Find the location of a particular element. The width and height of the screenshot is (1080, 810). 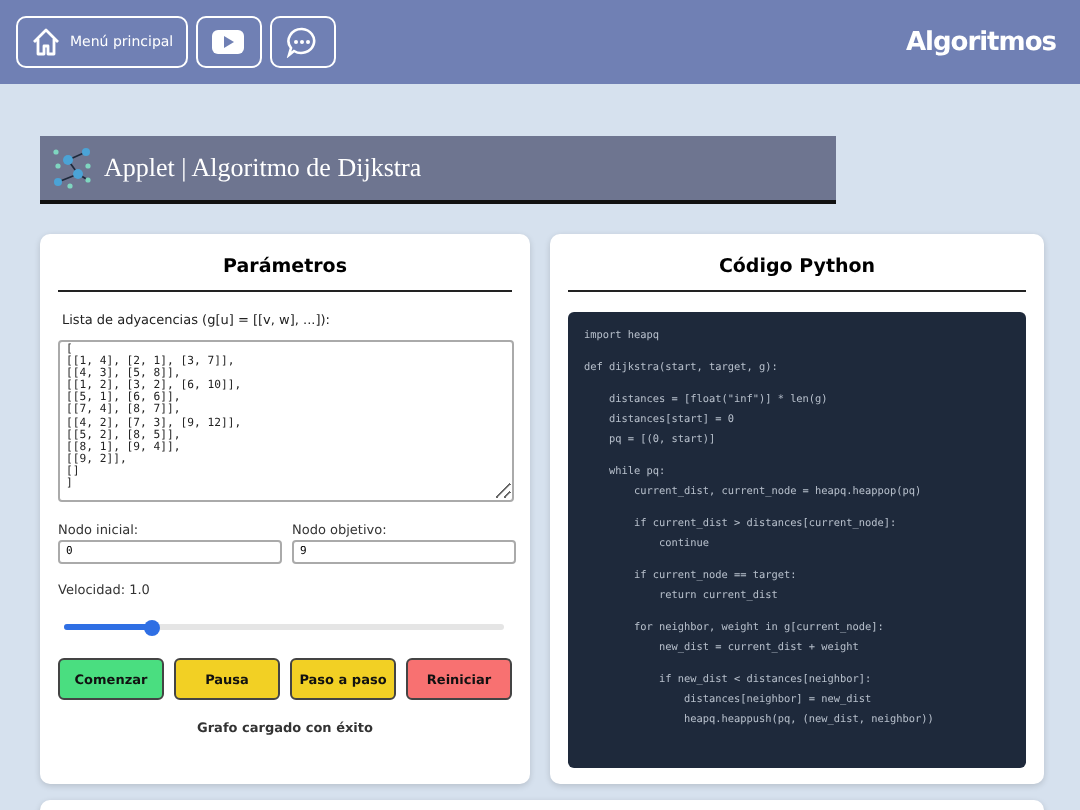

play-icon is located at coordinates (228, 42).